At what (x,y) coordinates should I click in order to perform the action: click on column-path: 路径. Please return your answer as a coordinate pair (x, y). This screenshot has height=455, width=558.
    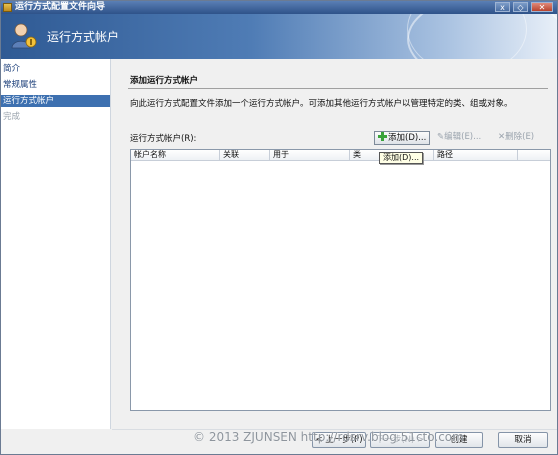
    Looking at the image, I should click on (476, 155).